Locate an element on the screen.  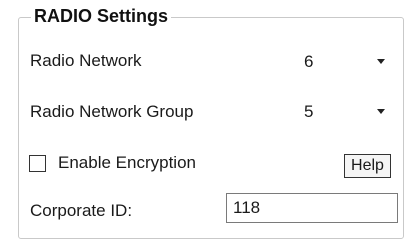
radio-network-group-value: 5 is located at coordinates (309, 111).